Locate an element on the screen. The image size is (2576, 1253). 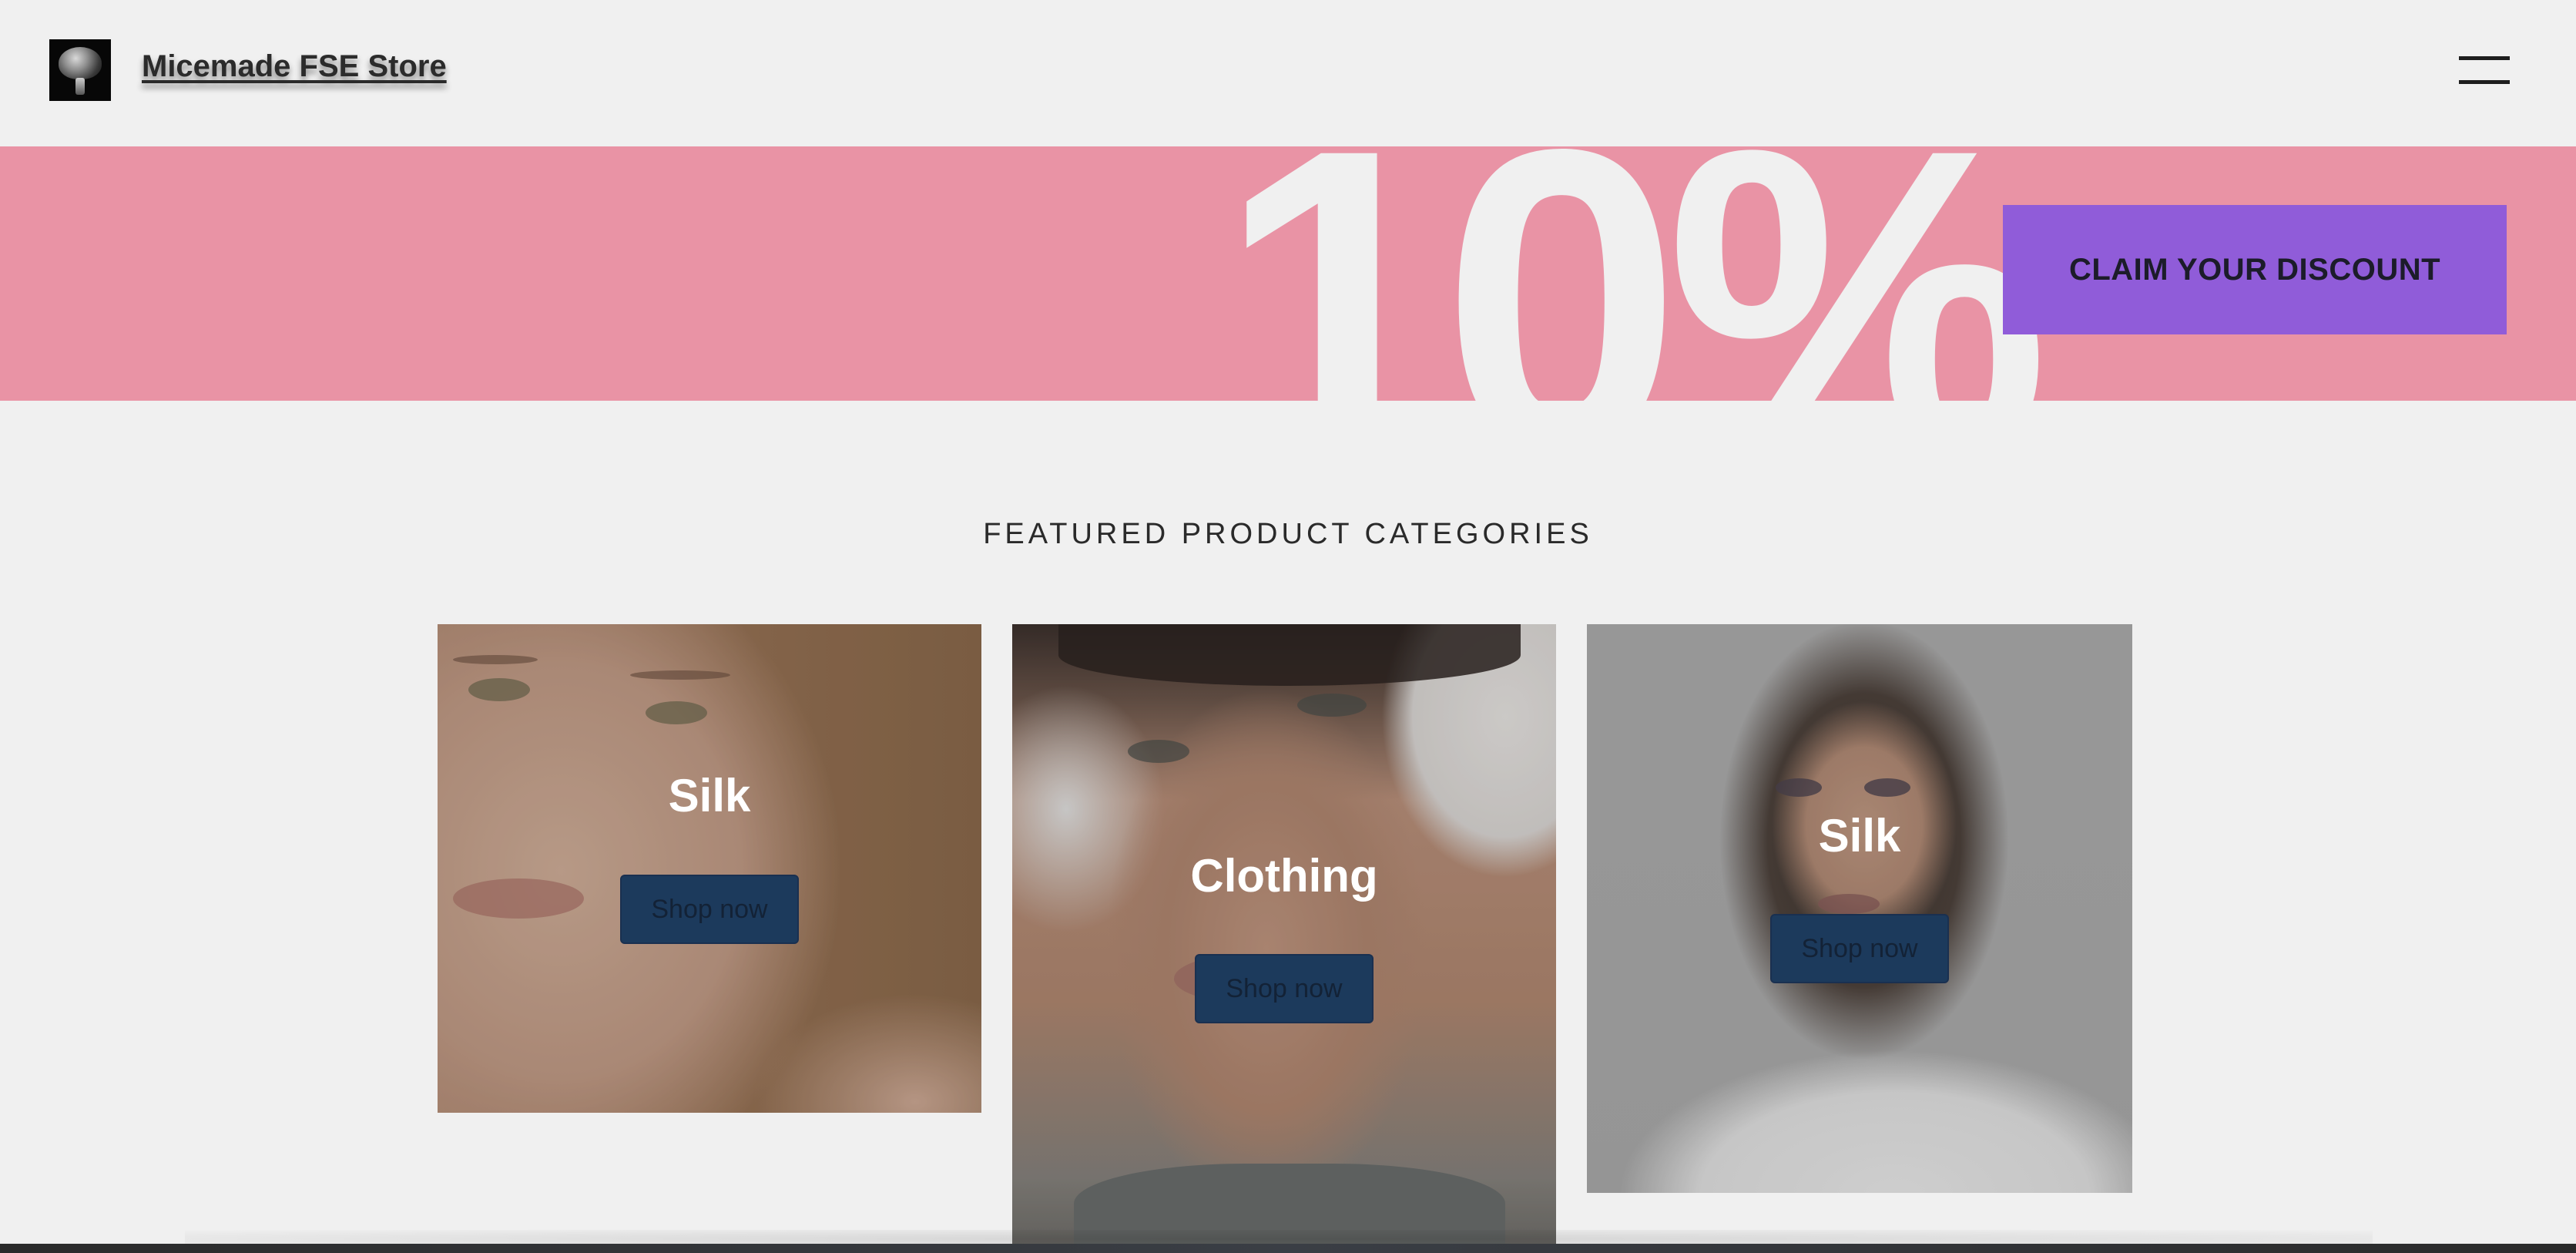
category-card-clothing: Clothing Shop now is located at coordinates (1284, 938).